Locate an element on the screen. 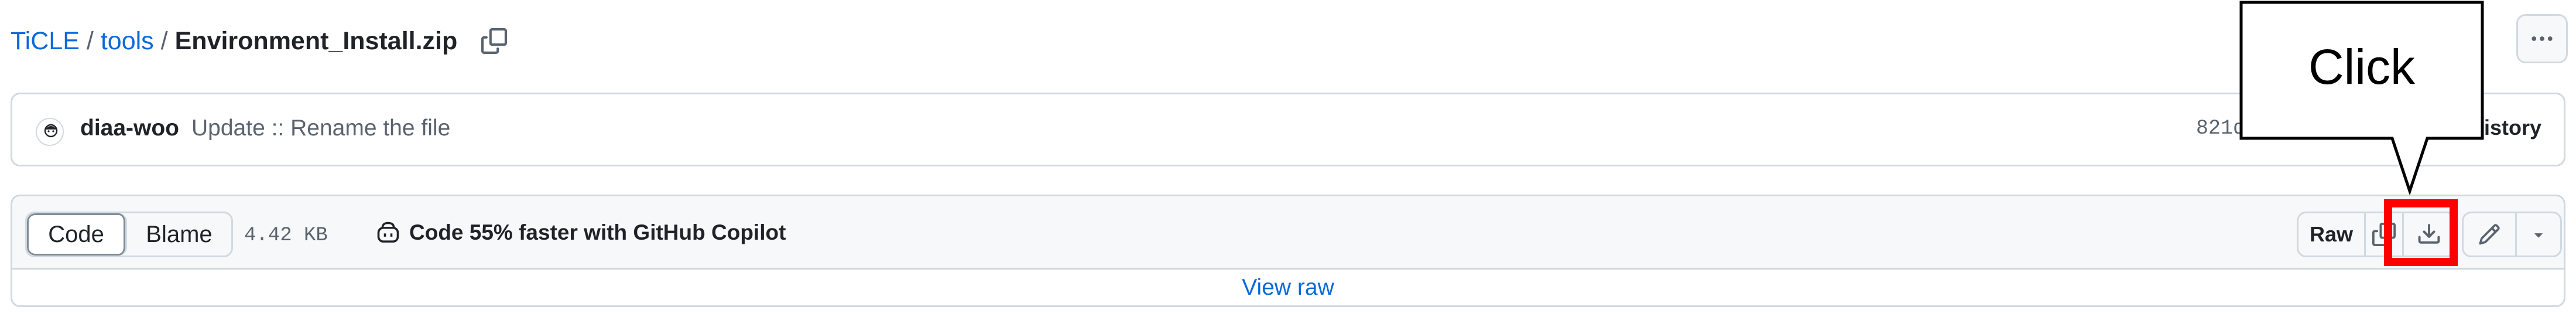 The image size is (2576, 327). kebab-horizontal-icon is located at coordinates (2542, 38).